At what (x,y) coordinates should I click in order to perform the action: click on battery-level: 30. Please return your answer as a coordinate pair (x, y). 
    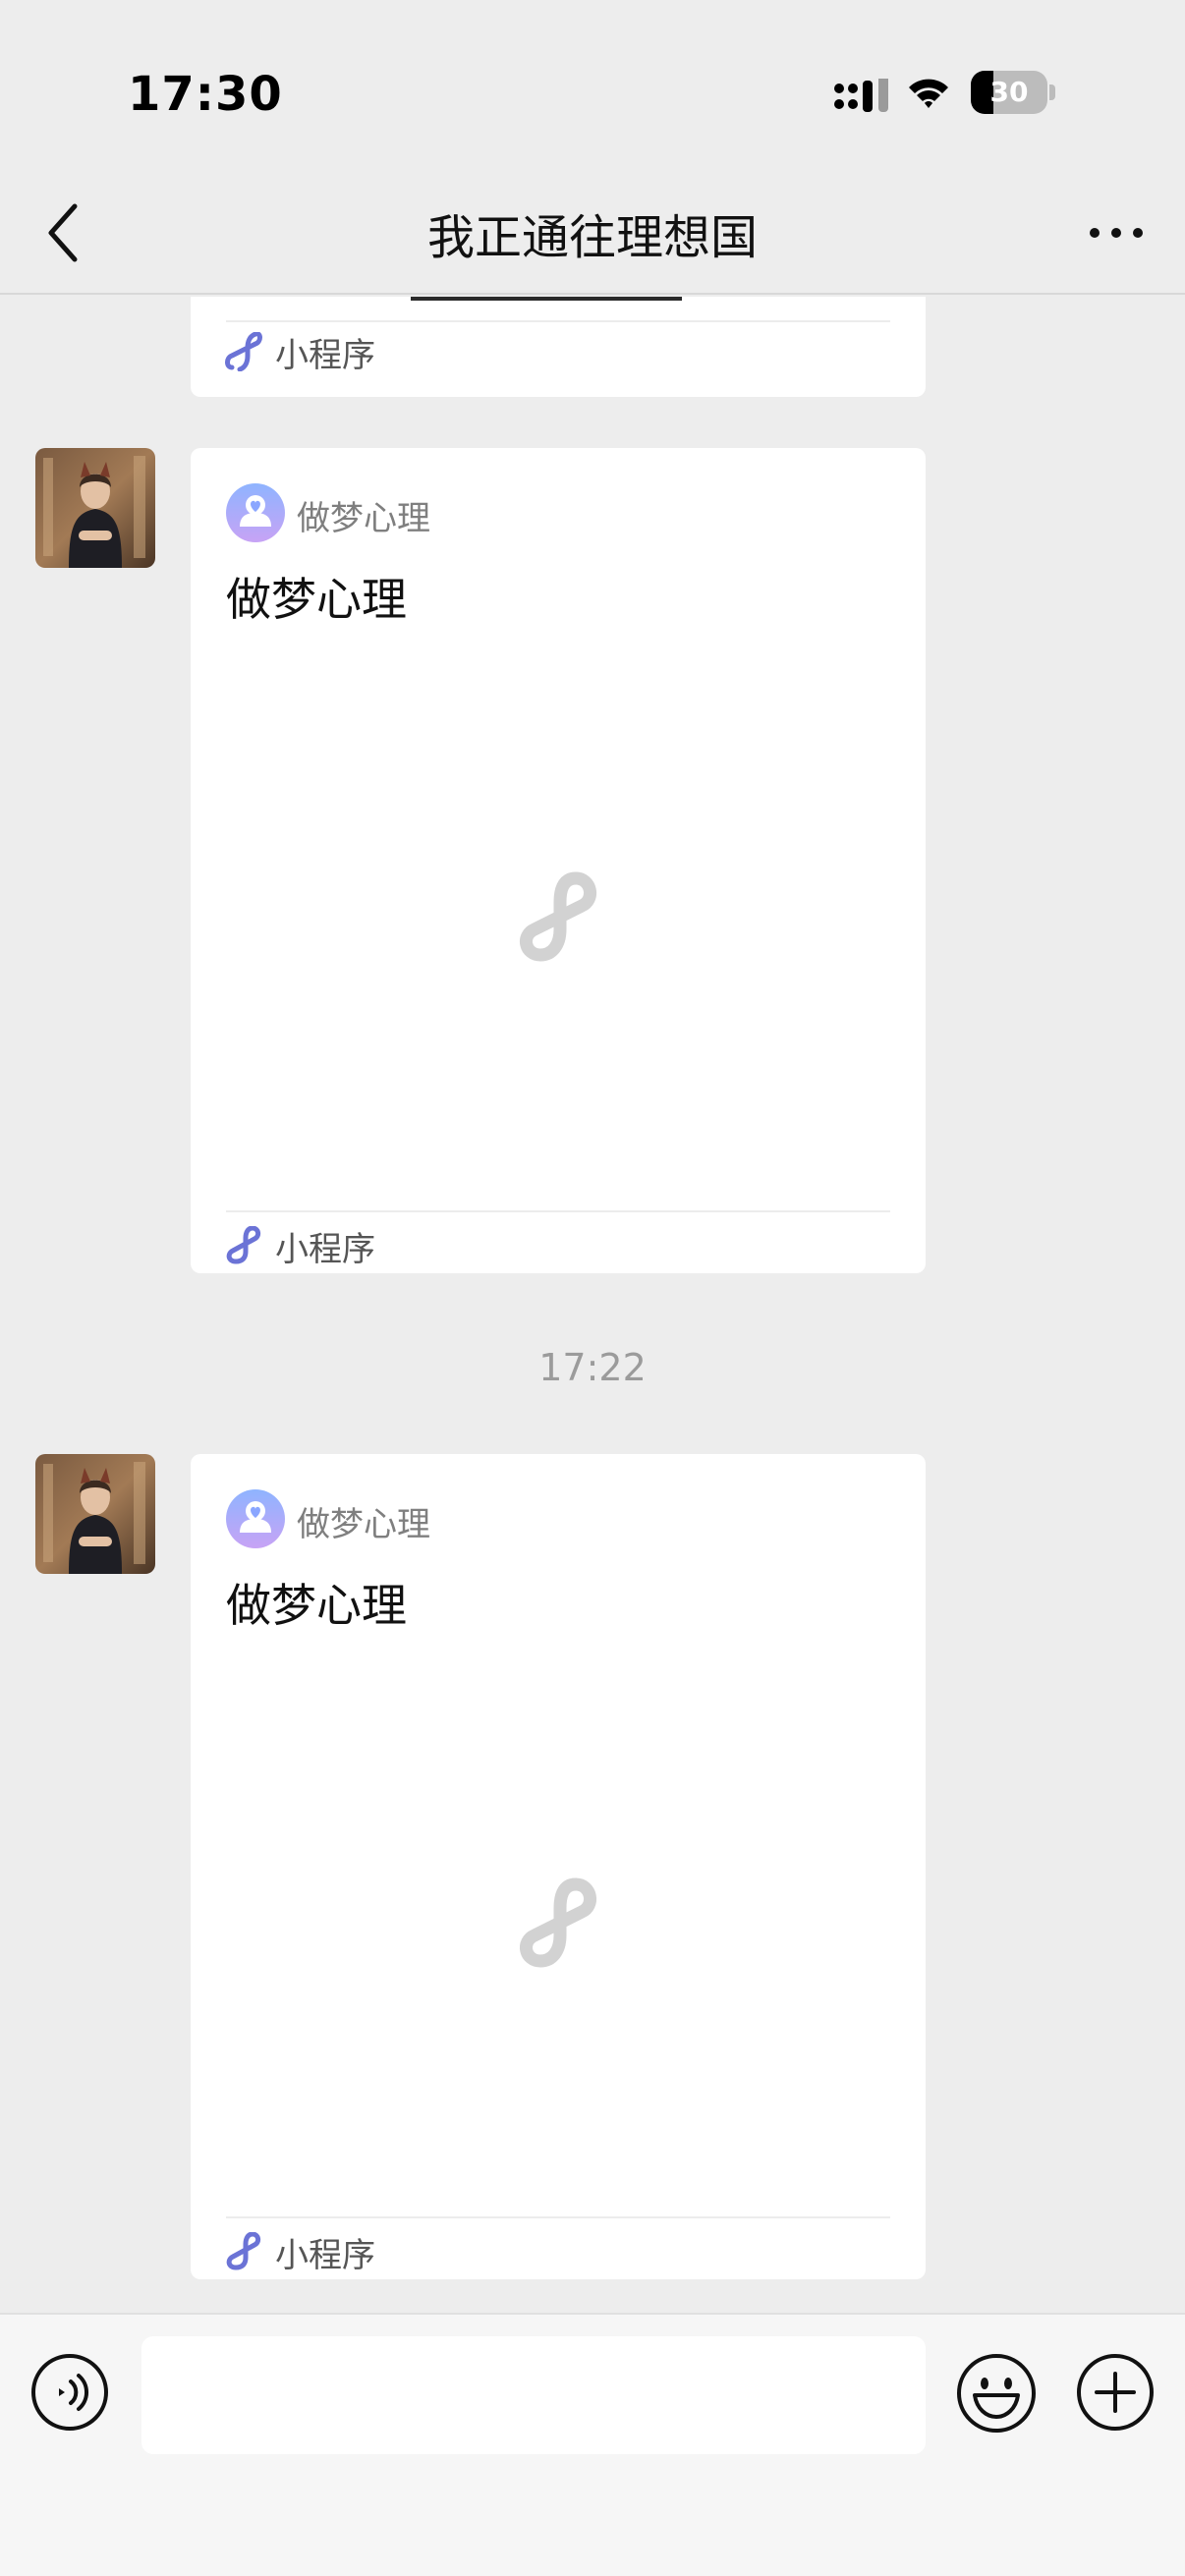
    Looking at the image, I should click on (1009, 92).